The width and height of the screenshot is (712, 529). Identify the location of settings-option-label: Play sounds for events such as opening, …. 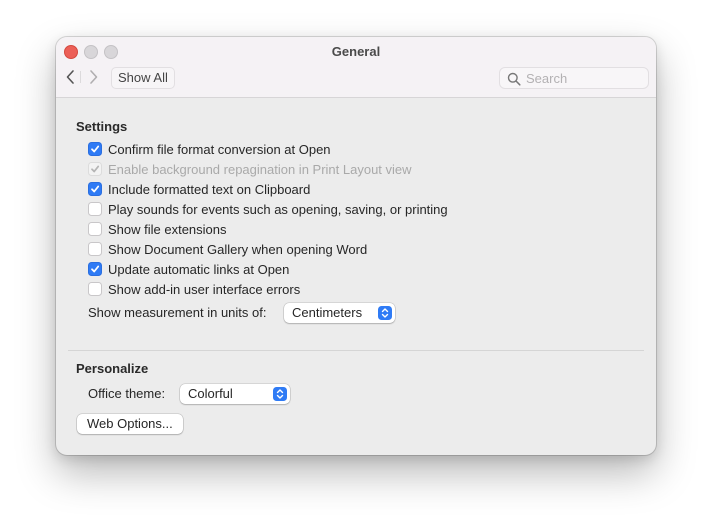
(278, 209).